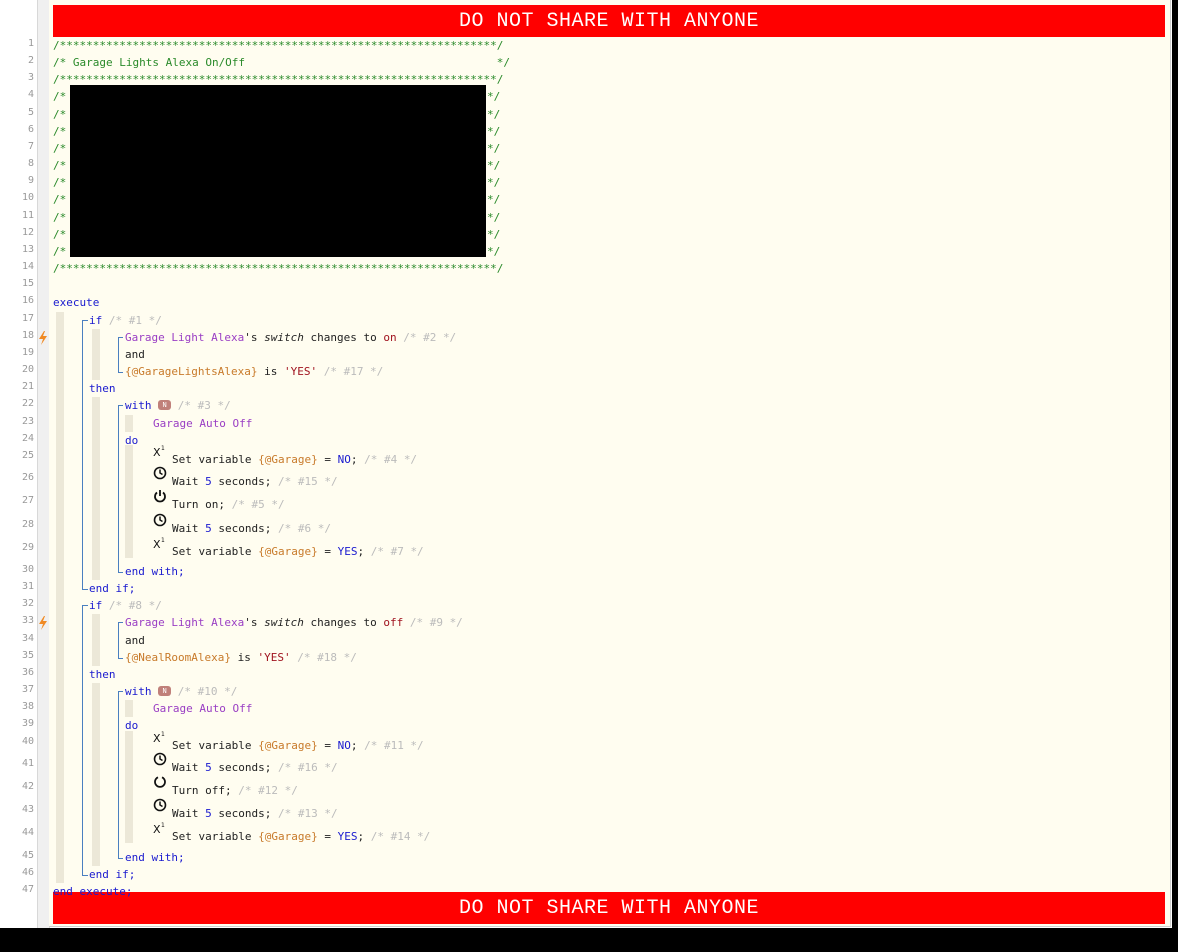 This screenshot has width=1178, height=952. Describe the element at coordinates (278, 171) in the screenshot. I see `redacted-region` at that location.